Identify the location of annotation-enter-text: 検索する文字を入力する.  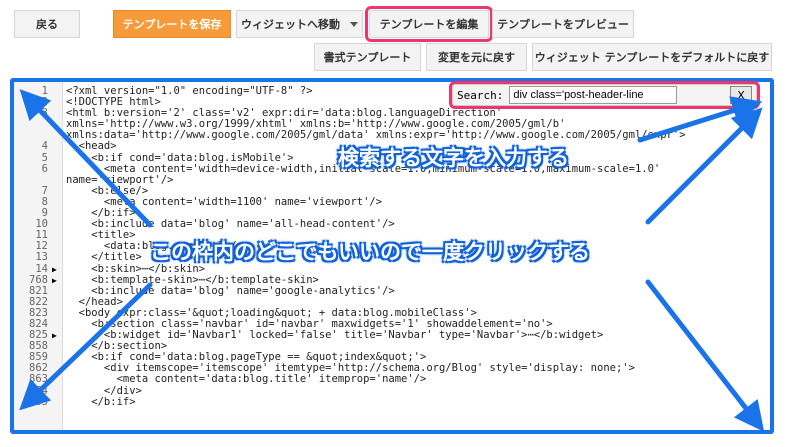
(453, 158).